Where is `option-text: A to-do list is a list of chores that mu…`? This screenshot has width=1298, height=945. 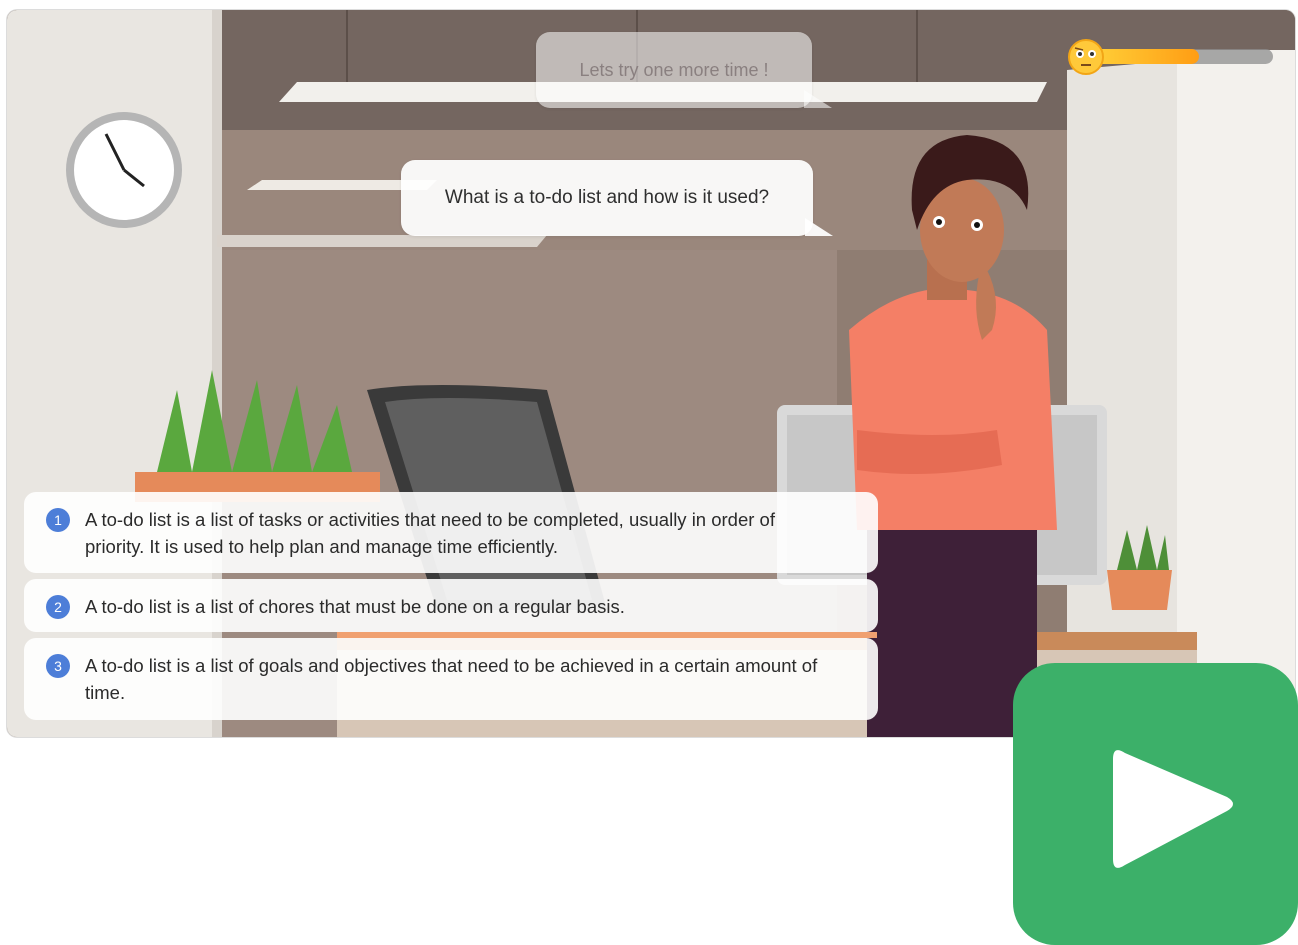 option-text: A to-do list is a list of chores that mu… is located at coordinates (355, 606).